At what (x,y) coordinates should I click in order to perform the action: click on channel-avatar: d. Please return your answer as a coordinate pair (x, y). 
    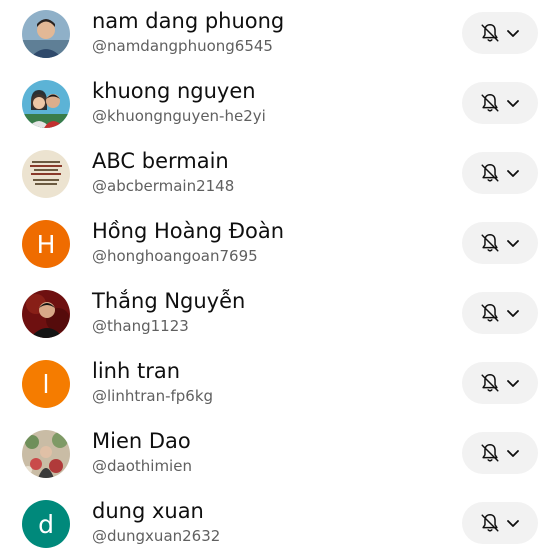
    Looking at the image, I should click on (46, 524).